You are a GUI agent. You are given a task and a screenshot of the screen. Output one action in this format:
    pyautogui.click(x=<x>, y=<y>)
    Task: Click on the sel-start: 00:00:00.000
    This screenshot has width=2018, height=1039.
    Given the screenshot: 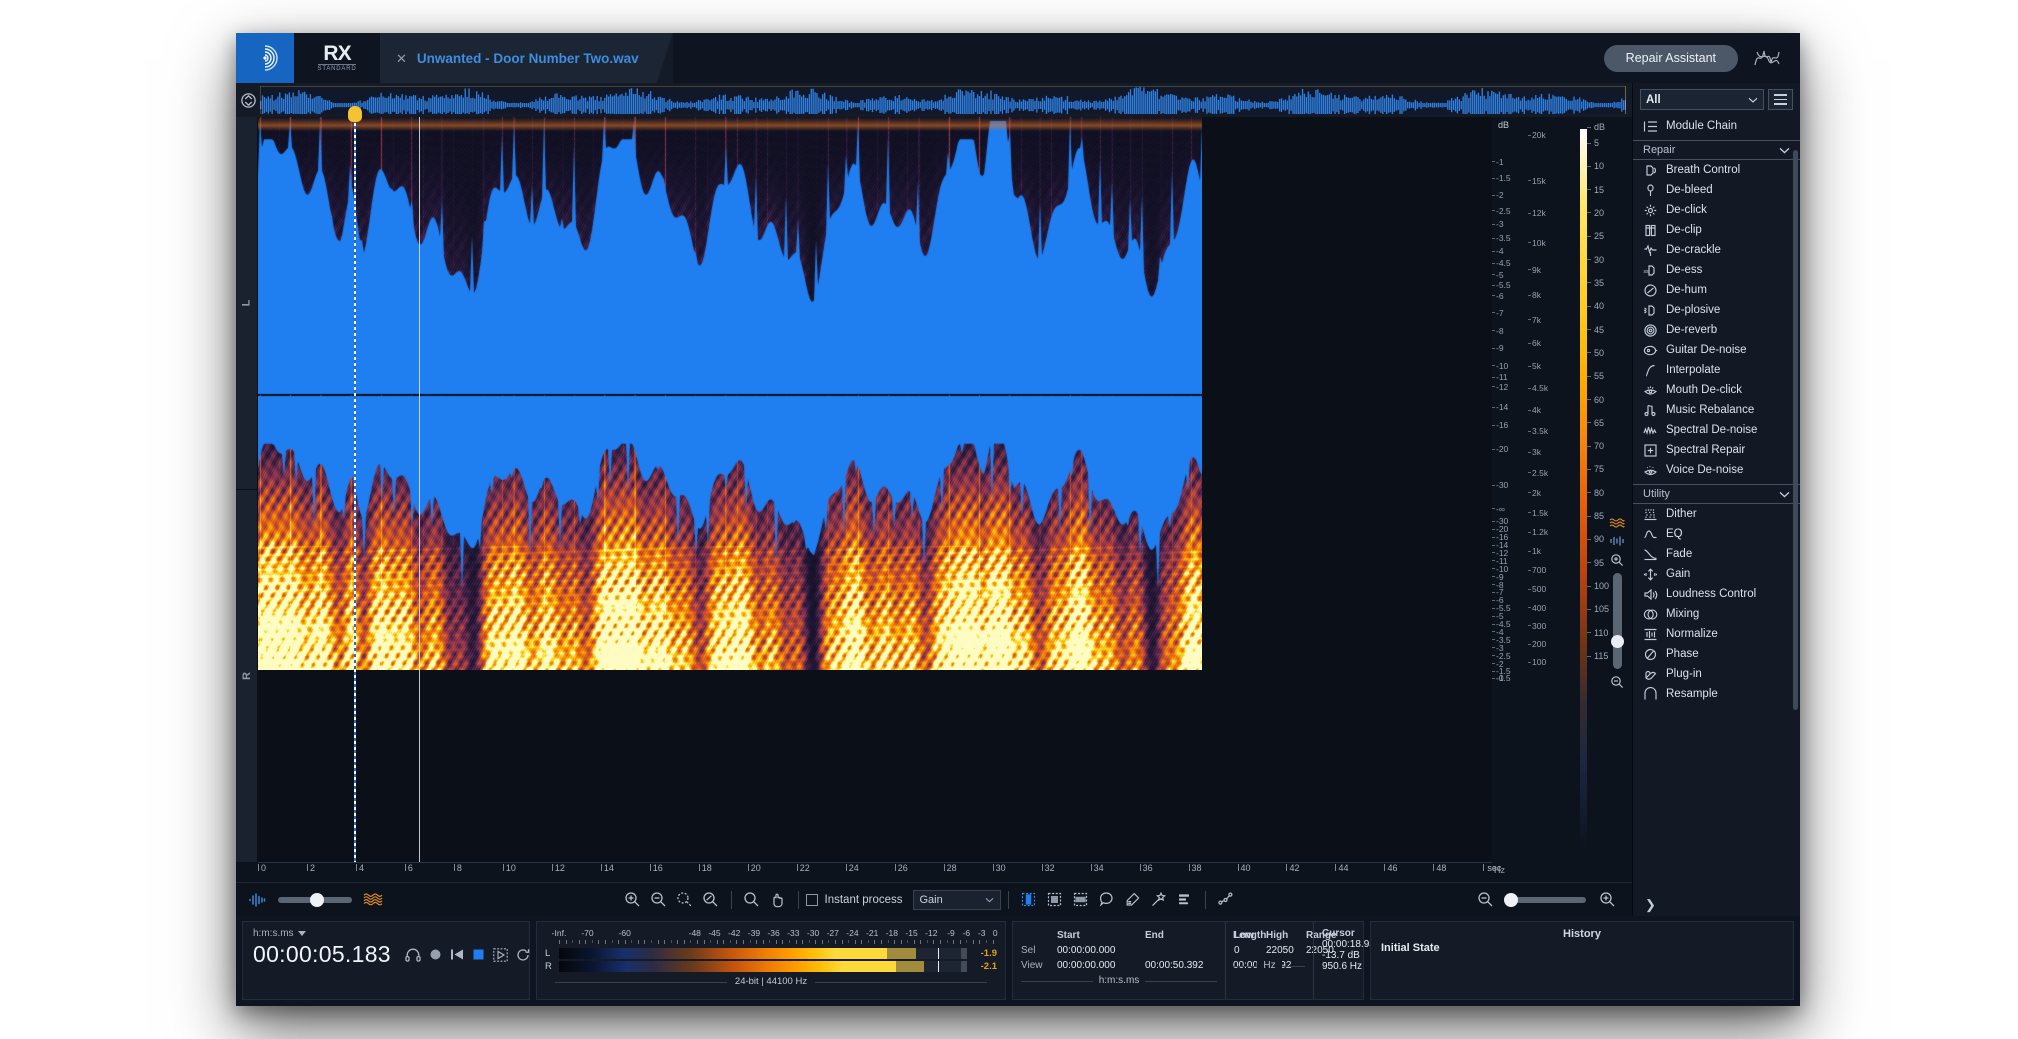 What is the action you would take?
    pyautogui.click(x=1096, y=950)
    